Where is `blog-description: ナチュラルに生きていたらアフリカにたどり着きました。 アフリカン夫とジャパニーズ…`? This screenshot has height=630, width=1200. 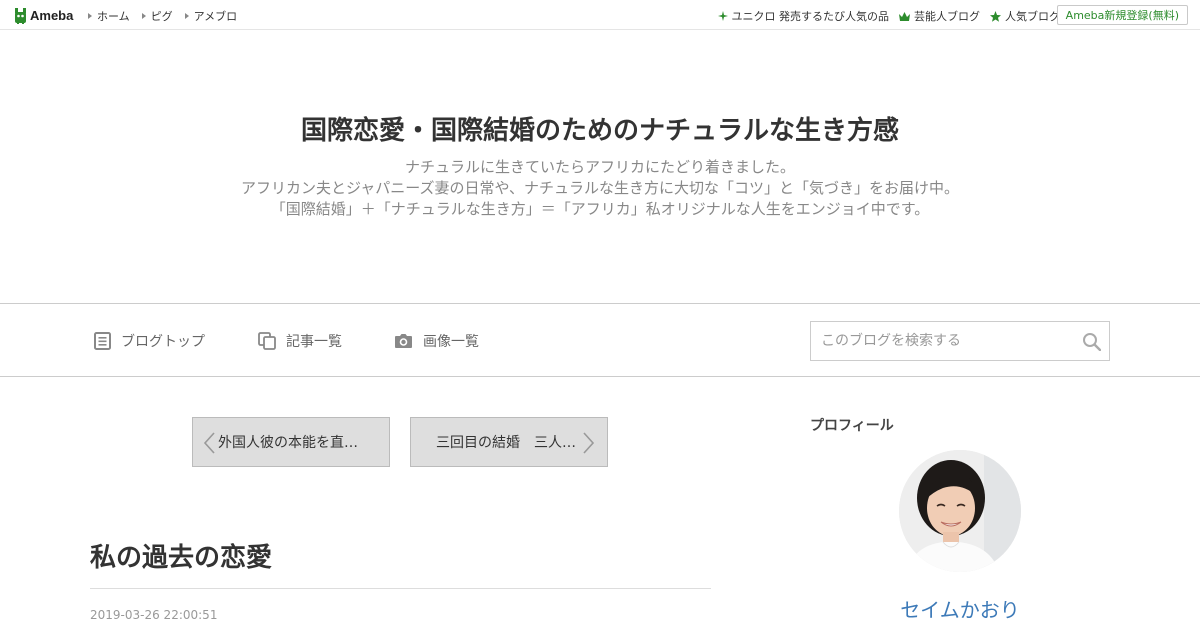
blog-description: ナチュラルに生きていたらアフリカにたどり着きました。 アフリカン夫とジャパニーズ… is located at coordinates (600, 188).